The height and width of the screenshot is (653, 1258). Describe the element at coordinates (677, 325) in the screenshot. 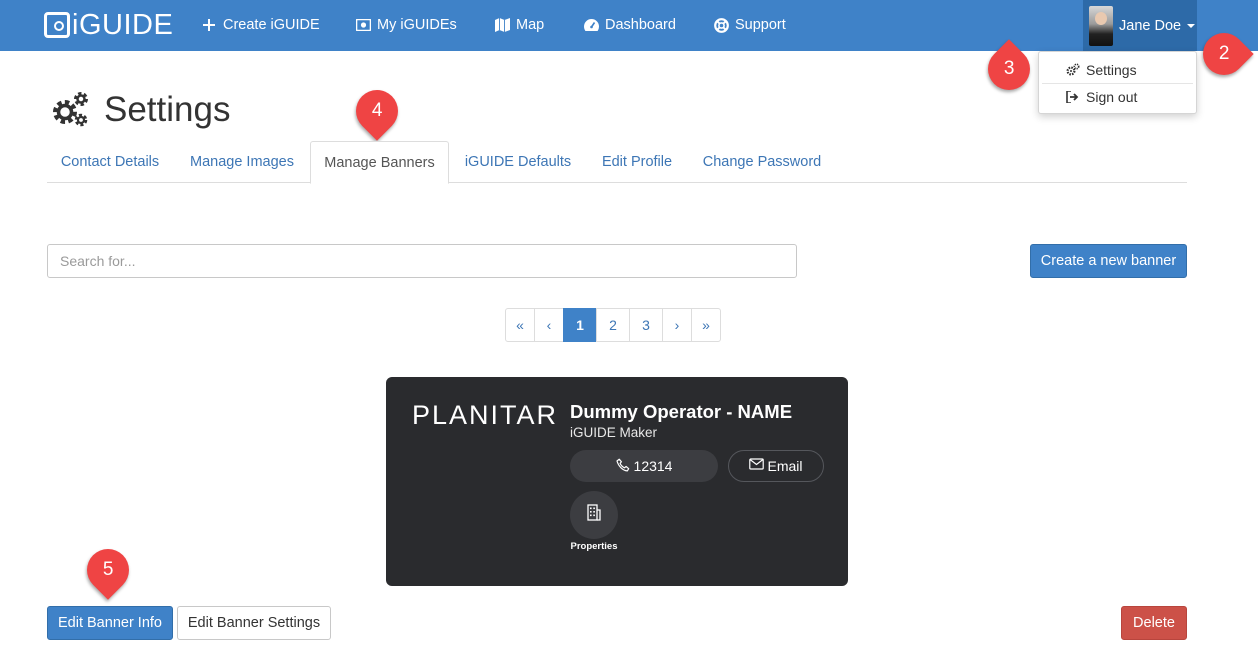

I see `page-next-button: ›` at that location.